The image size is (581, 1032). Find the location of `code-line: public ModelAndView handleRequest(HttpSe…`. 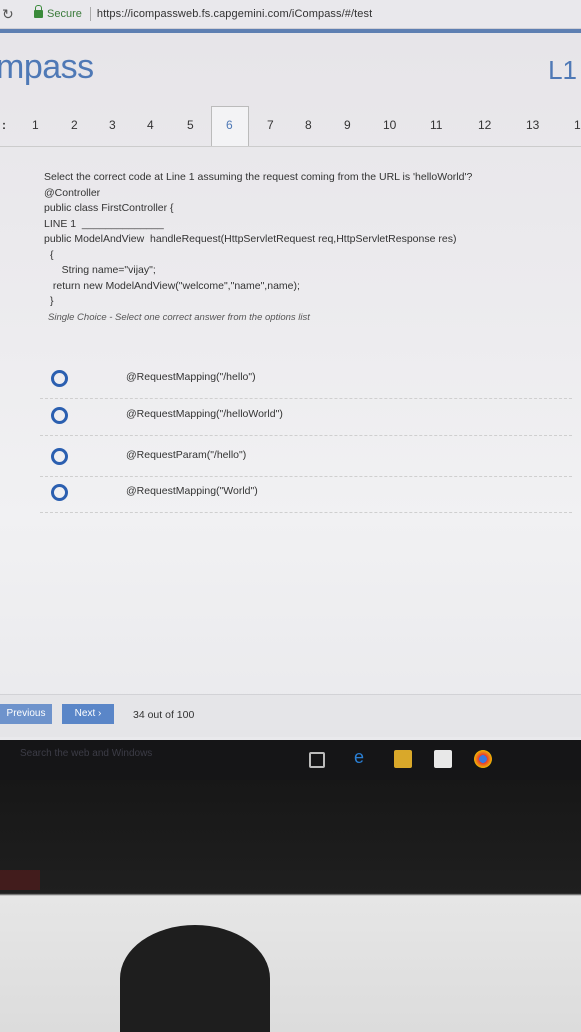

code-line: public ModelAndView handleRequest(HttpSe… is located at coordinates (250, 239).